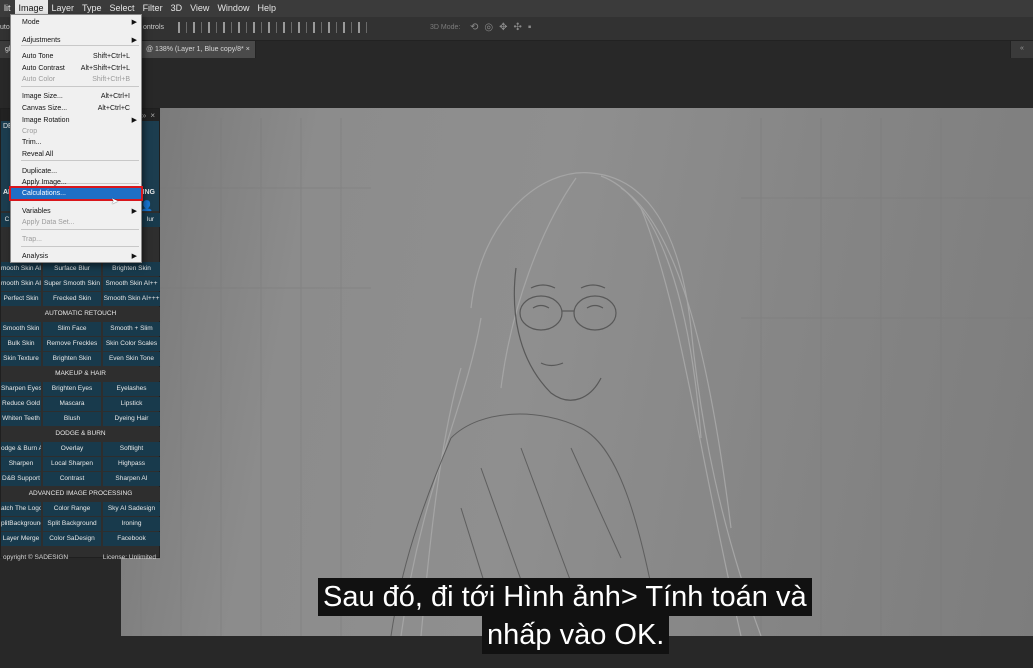 The width and height of the screenshot is (1033, 668). I want to click on menu-separator, so click(80, 200).